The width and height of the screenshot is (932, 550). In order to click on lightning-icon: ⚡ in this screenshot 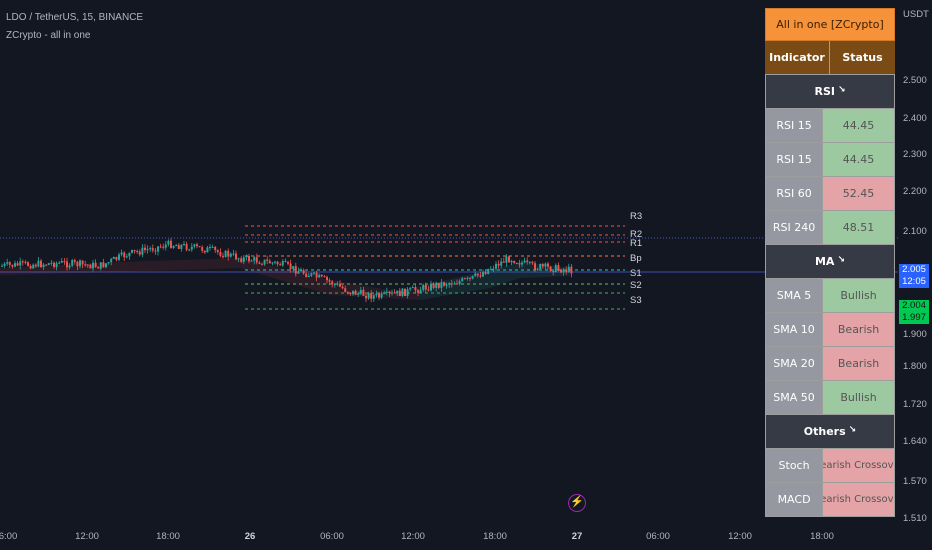, I will do `click(577, 503)`.